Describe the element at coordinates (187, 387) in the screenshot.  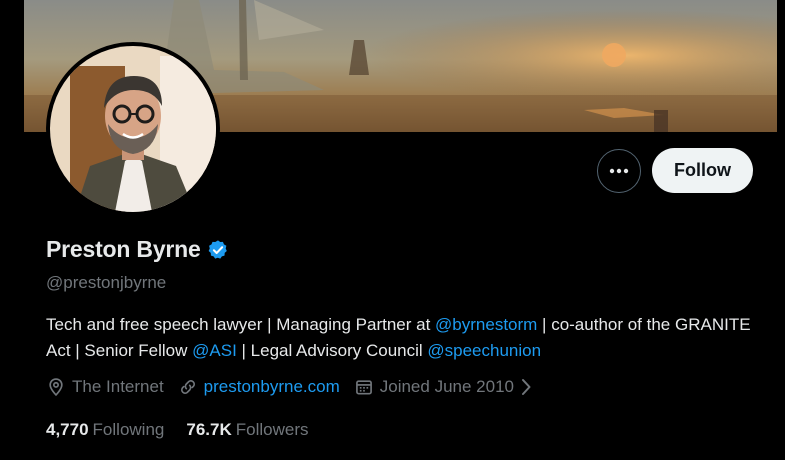
I see `link-icon` at that location.